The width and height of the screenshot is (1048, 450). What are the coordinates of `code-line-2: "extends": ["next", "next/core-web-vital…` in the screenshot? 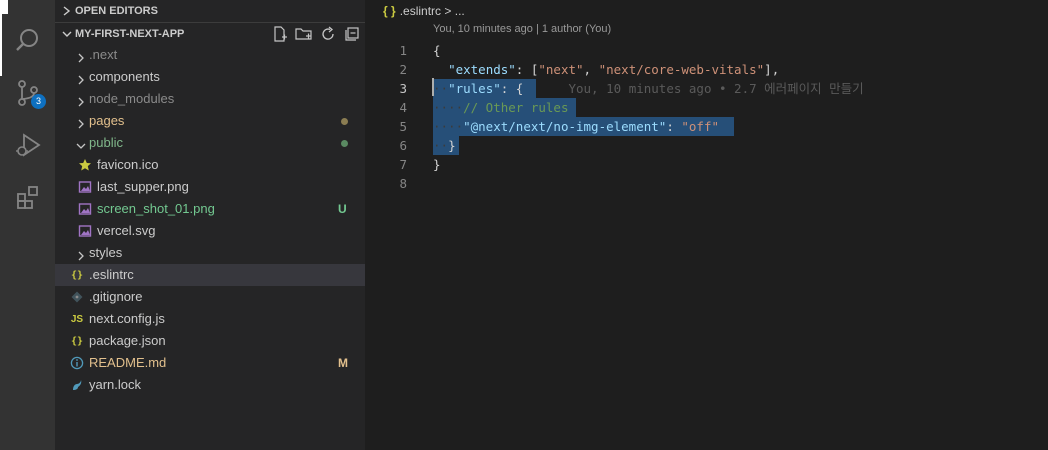 It's located at (606, 69).